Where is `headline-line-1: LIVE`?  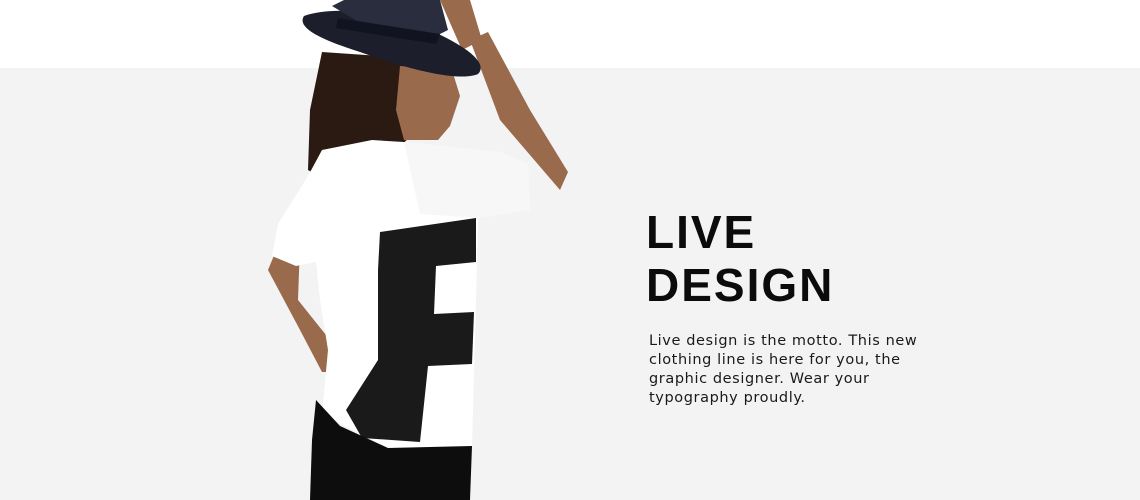 headline-line-1: LIVE is located at coordinates (701, 232).